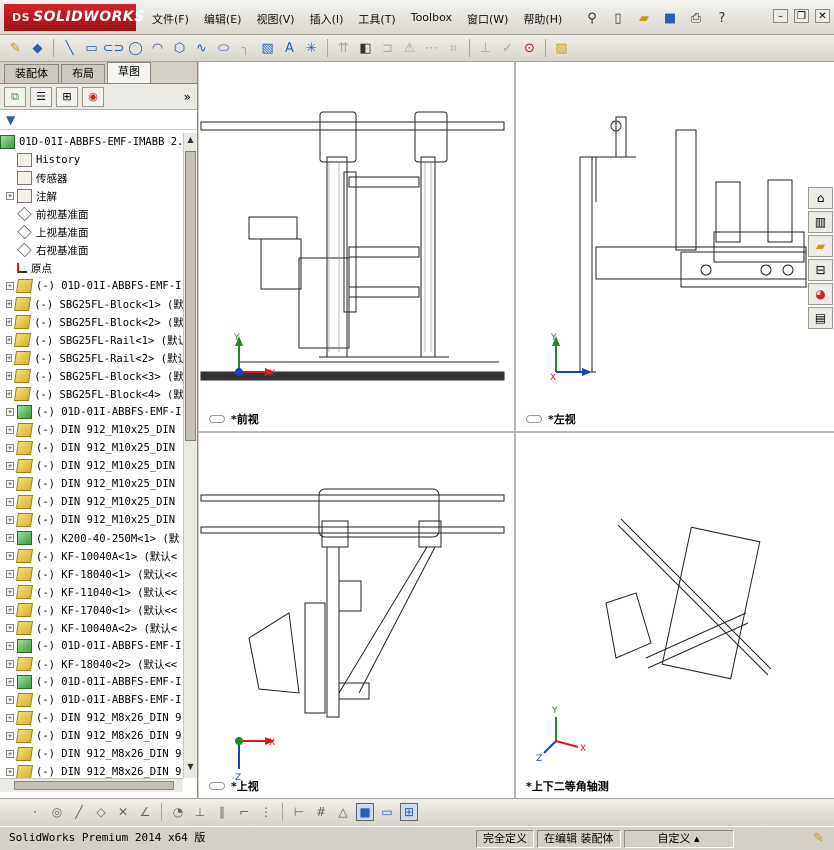  What do you see at coordinates (780, 16) in the screenshot?
I see `minimize-icon: –` at bounding box center [780, 16].